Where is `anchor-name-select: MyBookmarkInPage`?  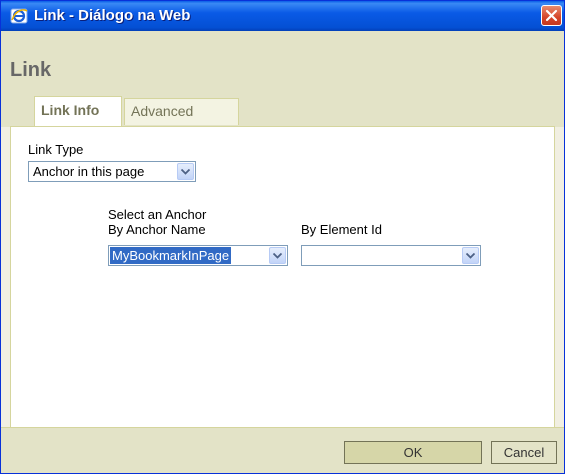
anchor-name-select: MyBookmarkInPage is located at coordinates (198, 255).